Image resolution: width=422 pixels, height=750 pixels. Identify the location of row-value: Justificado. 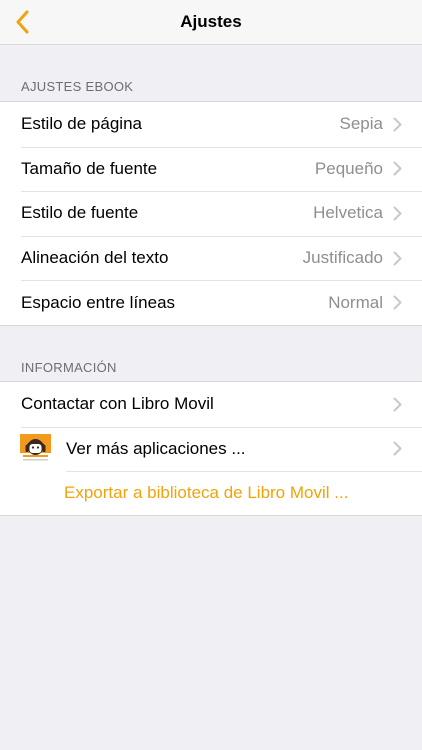
(342, 258).